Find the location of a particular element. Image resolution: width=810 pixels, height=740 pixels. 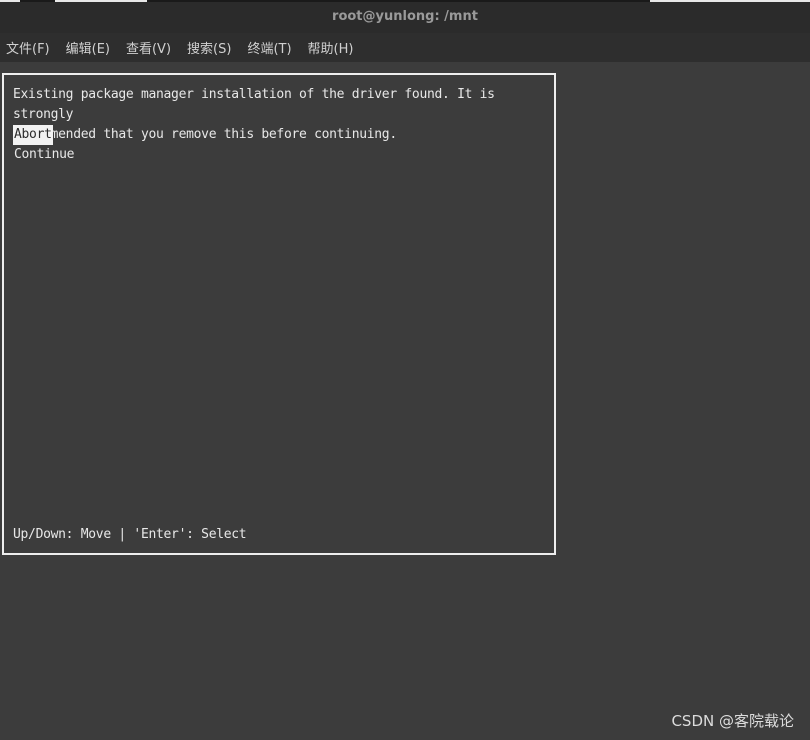

option-abort: Abort is located at coordinates (33, 135).